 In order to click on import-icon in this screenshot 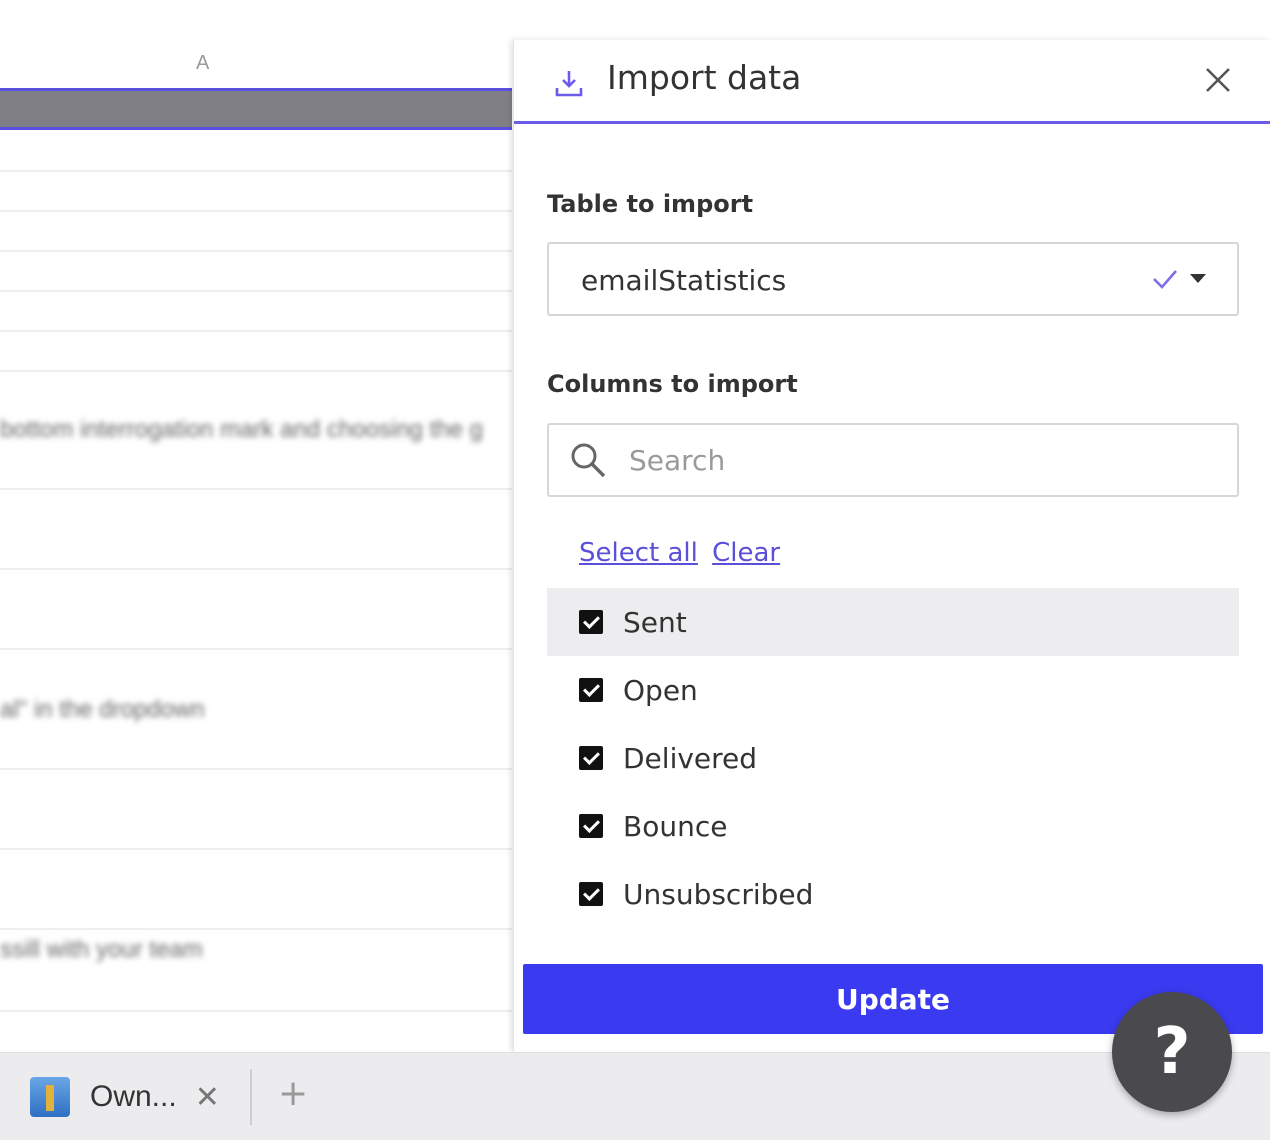, I will do `click(569, 84)`.